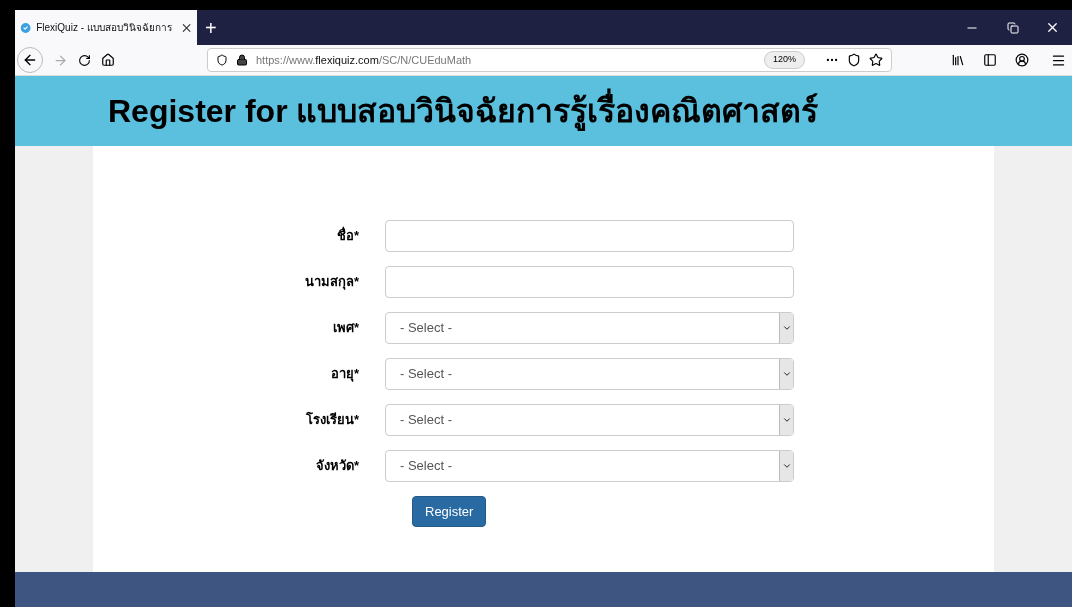  What do you see at coordinates (30, 60) in the screenshot?
I see `back-icon` at bounding box center [30, 60].